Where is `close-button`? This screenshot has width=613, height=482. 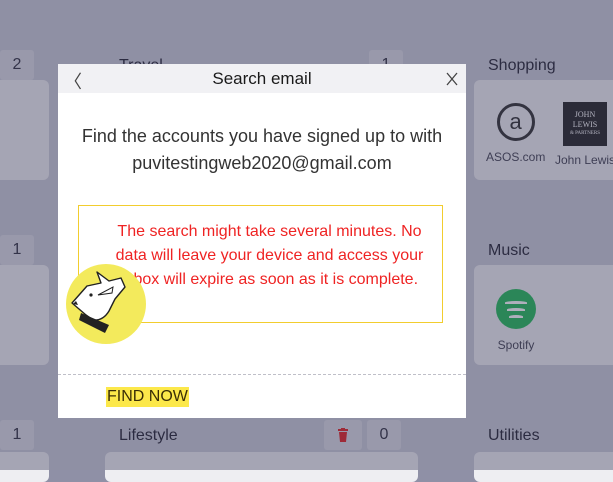
close-button is located at coordinates (452, 80).